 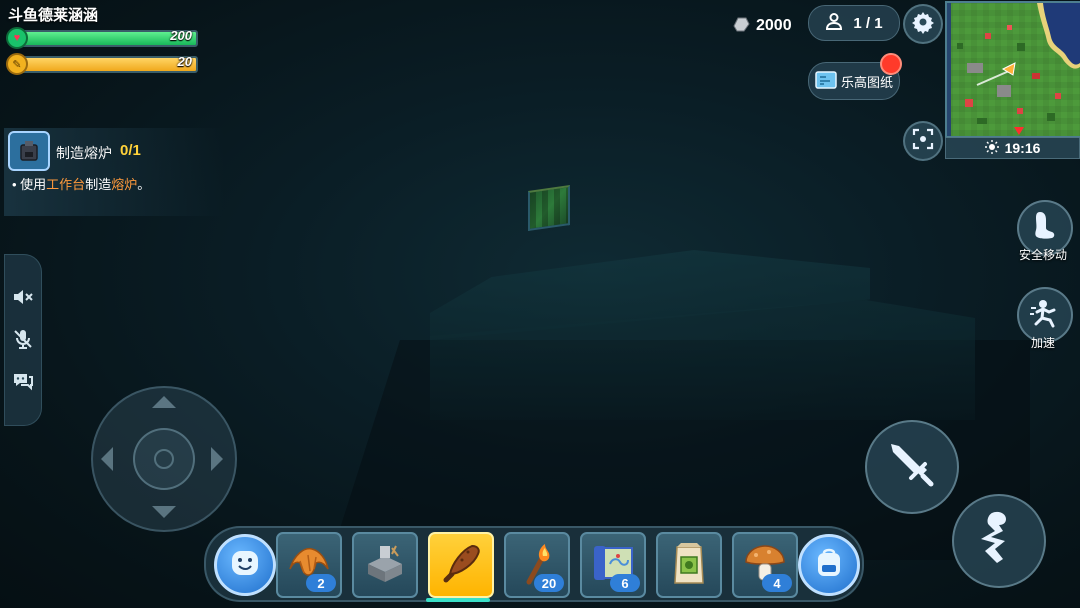 I want to click on minimap-marker-icon, so click(x=1019, y=131).